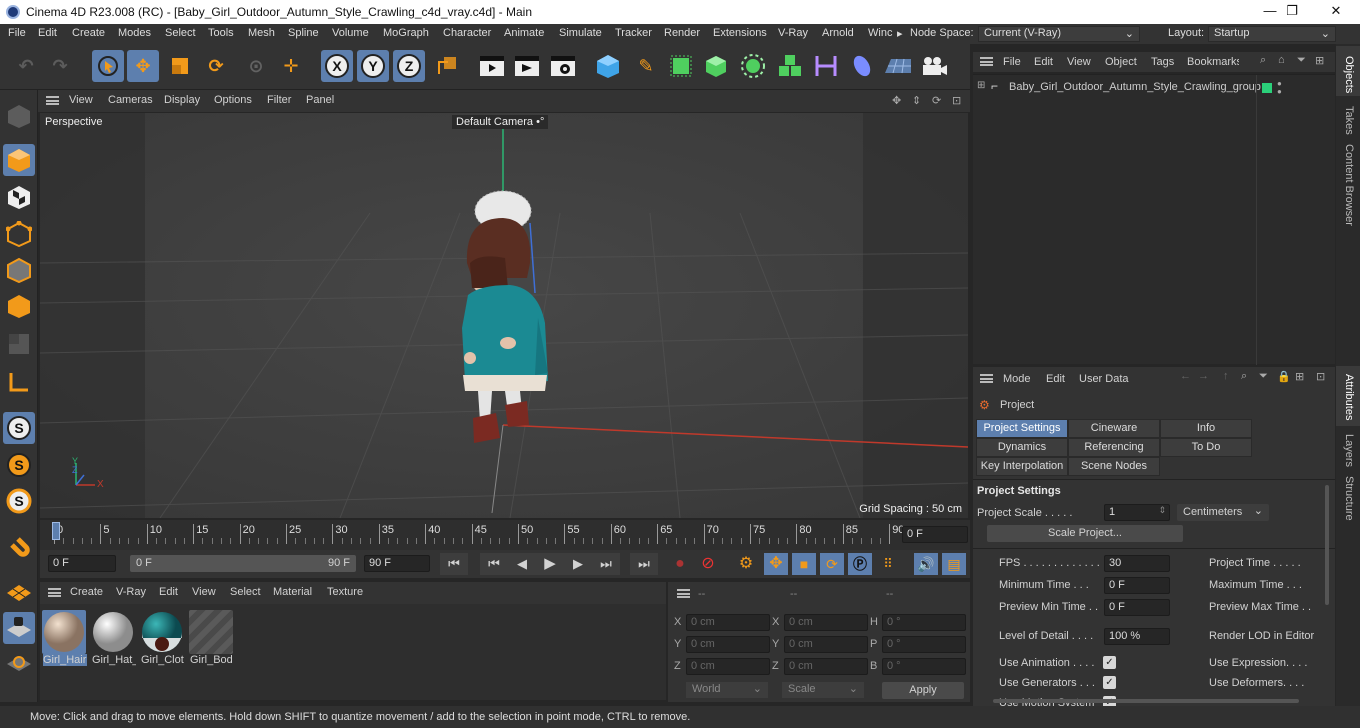  I want to click on menu-create: Create, so click(88, 33).